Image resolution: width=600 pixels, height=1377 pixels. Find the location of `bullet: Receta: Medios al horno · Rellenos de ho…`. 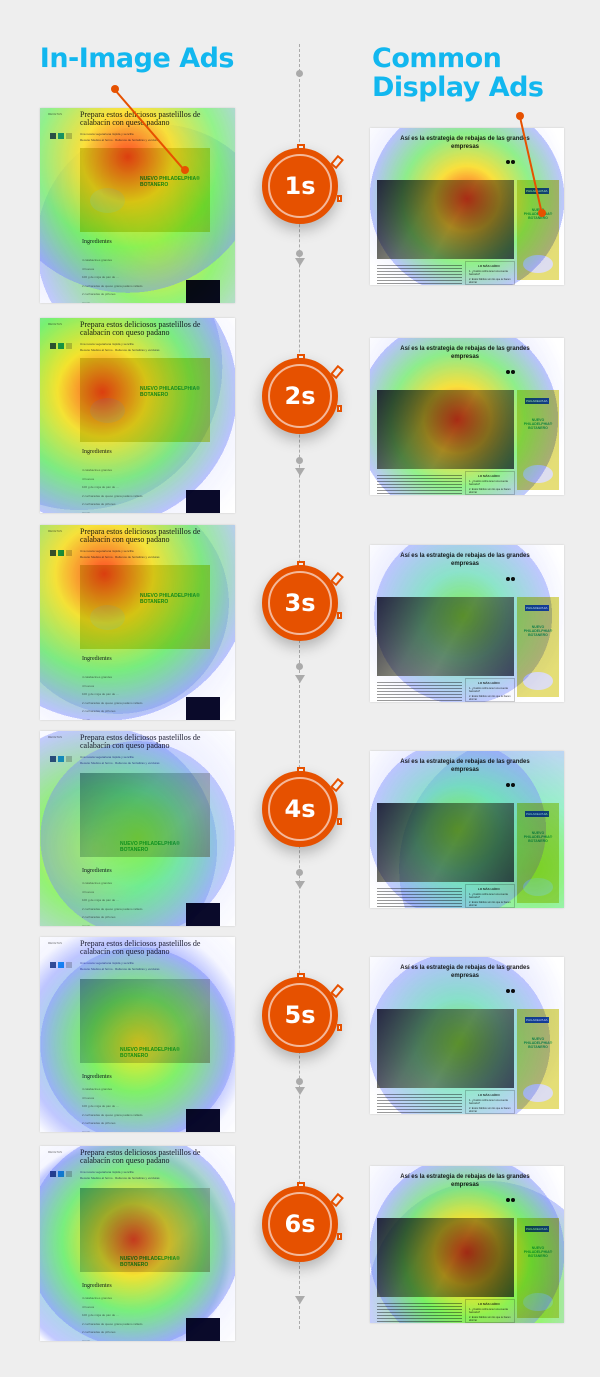

bullet: Receta: Medios al horno · Rellenos de ho… is located at coordinates (120, 763).